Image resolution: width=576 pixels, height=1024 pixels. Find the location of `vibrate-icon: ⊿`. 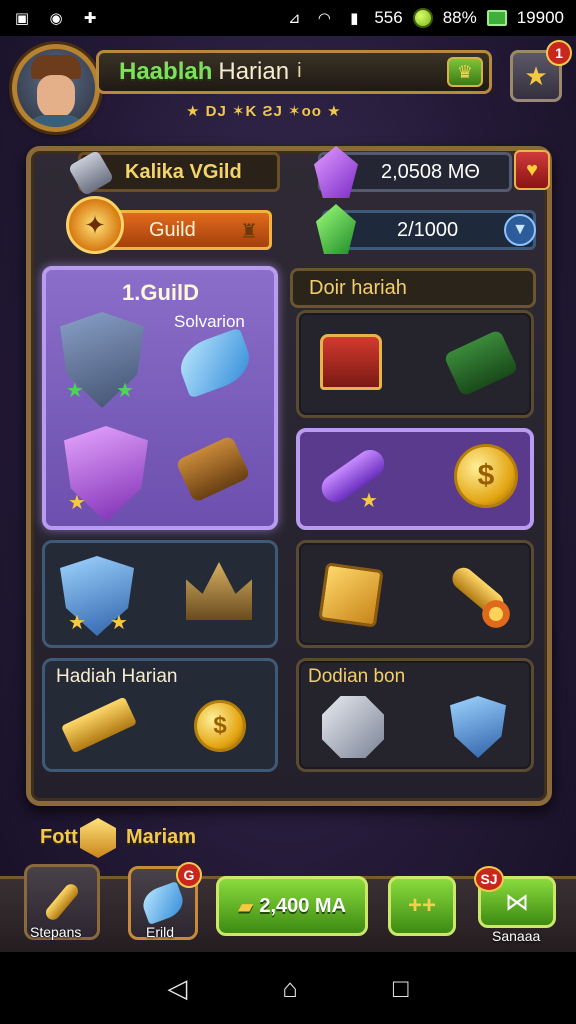

vibrate-icon: ⊿ is located at coordinates (294, 18).